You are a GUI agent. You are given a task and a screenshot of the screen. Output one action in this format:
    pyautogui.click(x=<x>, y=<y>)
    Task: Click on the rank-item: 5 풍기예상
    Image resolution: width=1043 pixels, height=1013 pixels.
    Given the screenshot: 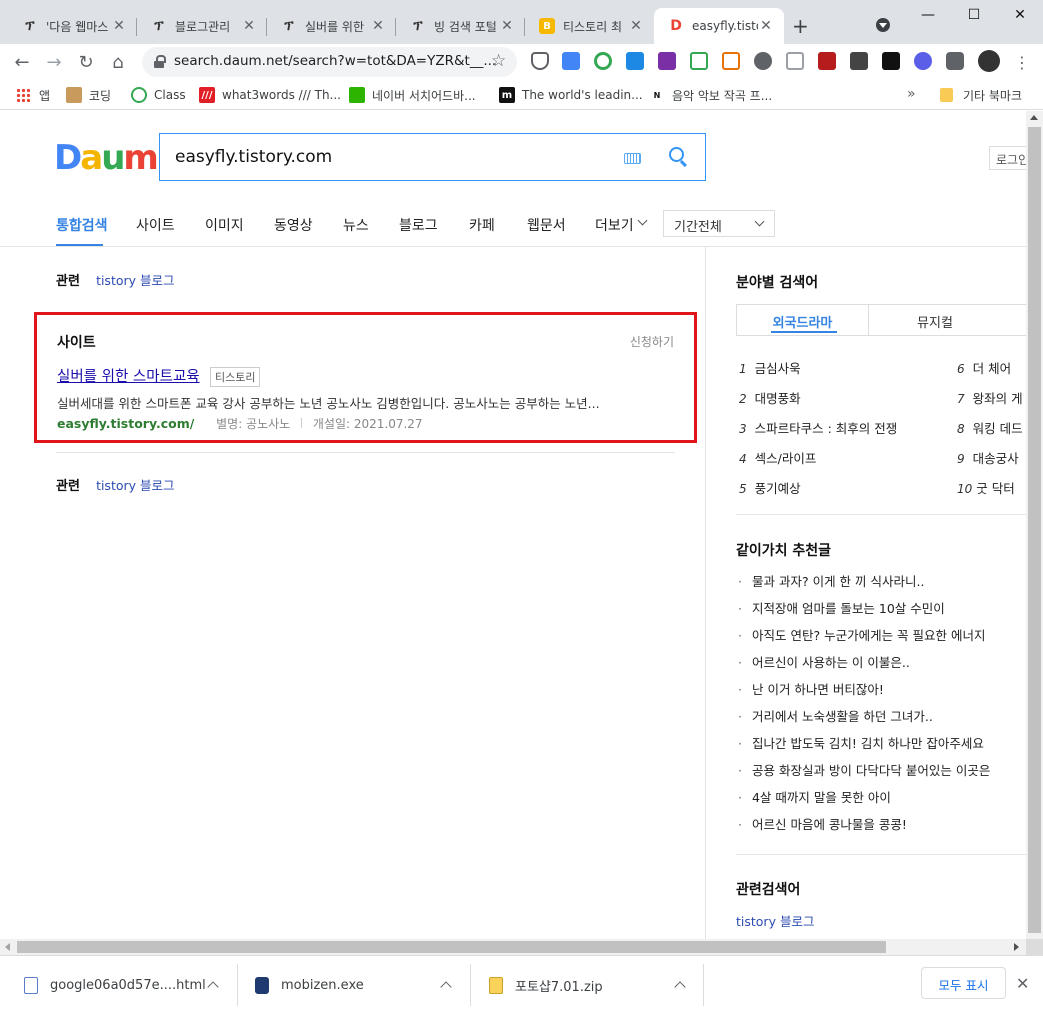 What is the action you would take?
    pyautogui.click(x=770, y=487)
    